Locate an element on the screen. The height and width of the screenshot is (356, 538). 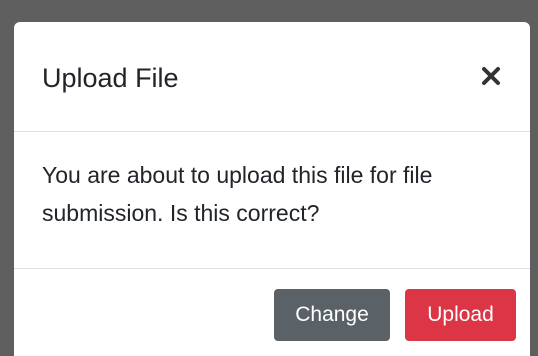
close-x-icon is located at coordinates (491, 76).